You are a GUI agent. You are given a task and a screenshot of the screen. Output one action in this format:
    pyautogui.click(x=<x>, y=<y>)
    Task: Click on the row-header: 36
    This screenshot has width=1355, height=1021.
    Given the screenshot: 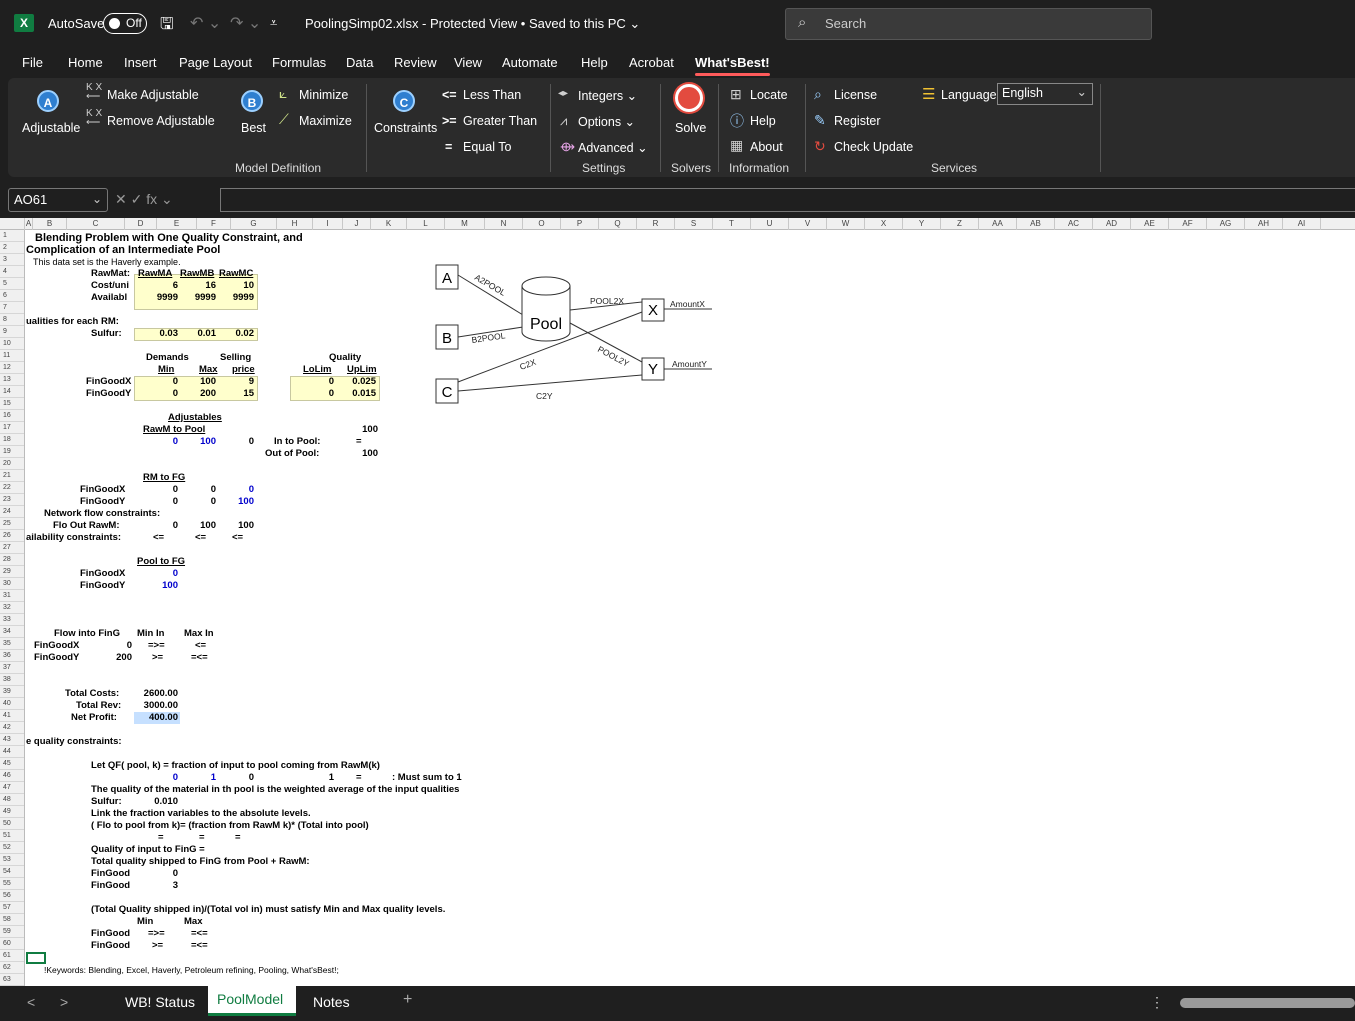 What is the action you would take?
    pyautogui.click(x=12, y=656)
    